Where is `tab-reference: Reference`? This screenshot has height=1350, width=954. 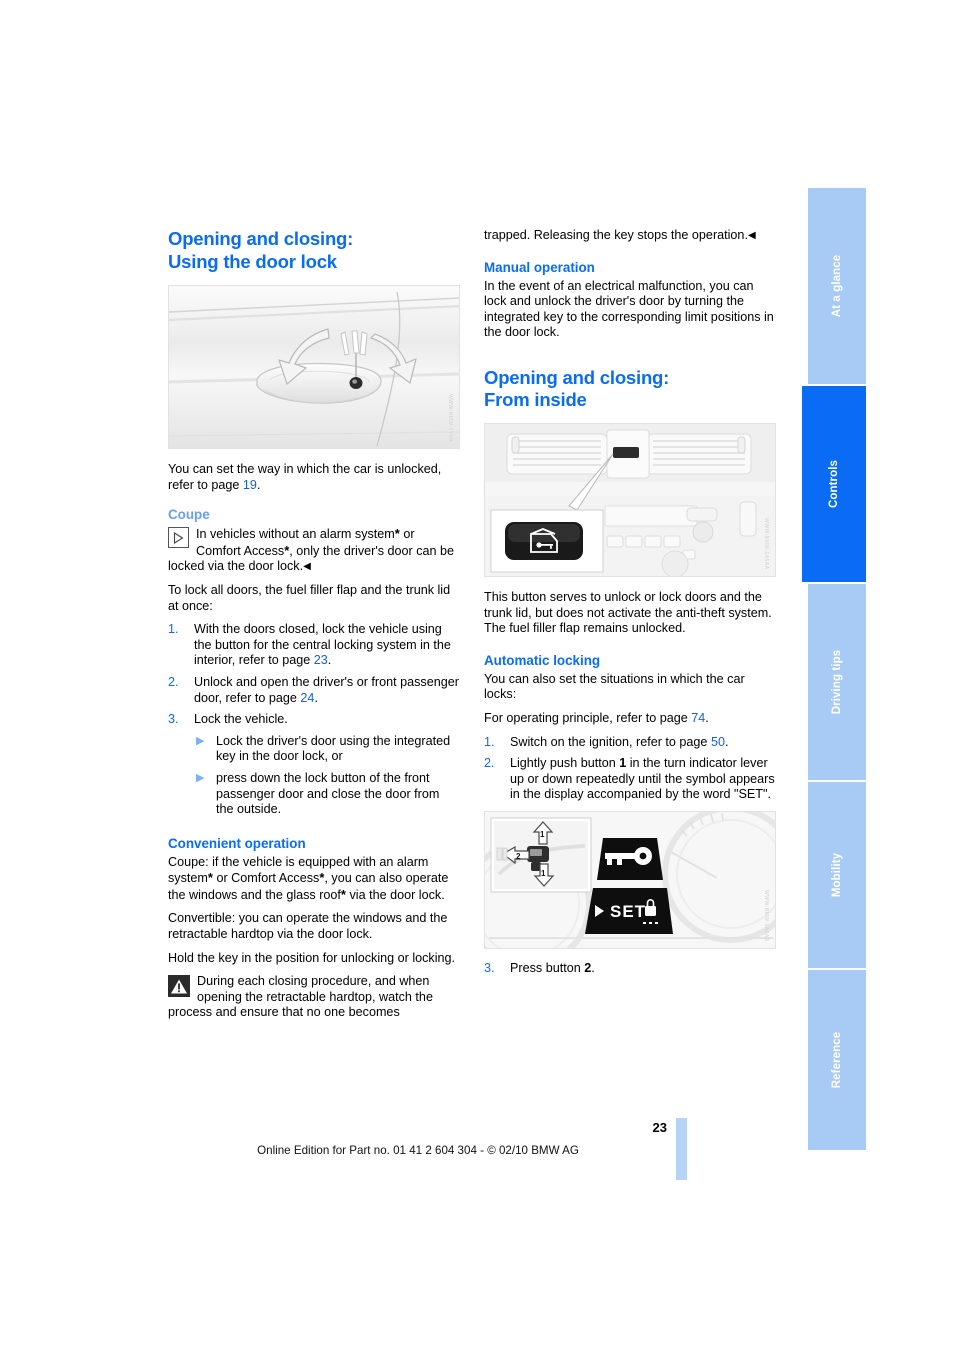 tab-reference: Reference is located at coordinates (837, 1060).